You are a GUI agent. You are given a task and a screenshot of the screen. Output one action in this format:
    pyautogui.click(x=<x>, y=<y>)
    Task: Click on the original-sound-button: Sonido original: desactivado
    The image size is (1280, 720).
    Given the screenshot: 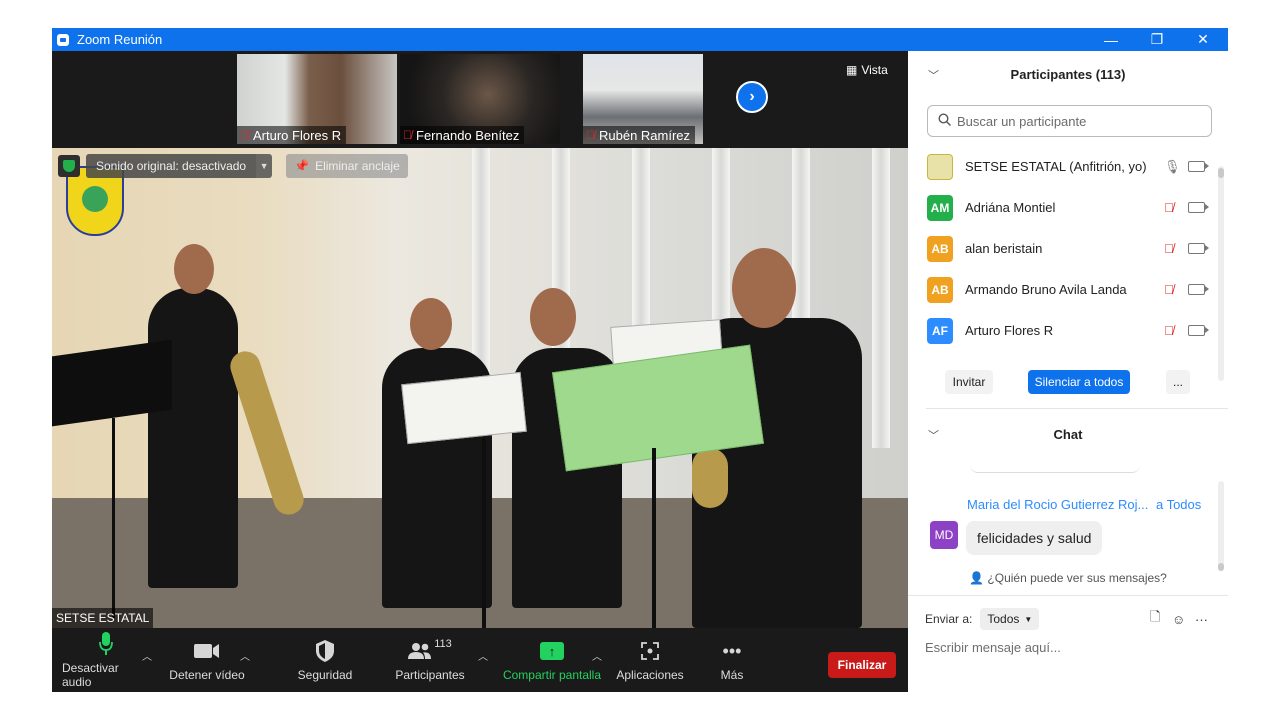 What is the action you would take?
    pyautogui.click(x=171, y=166)
    